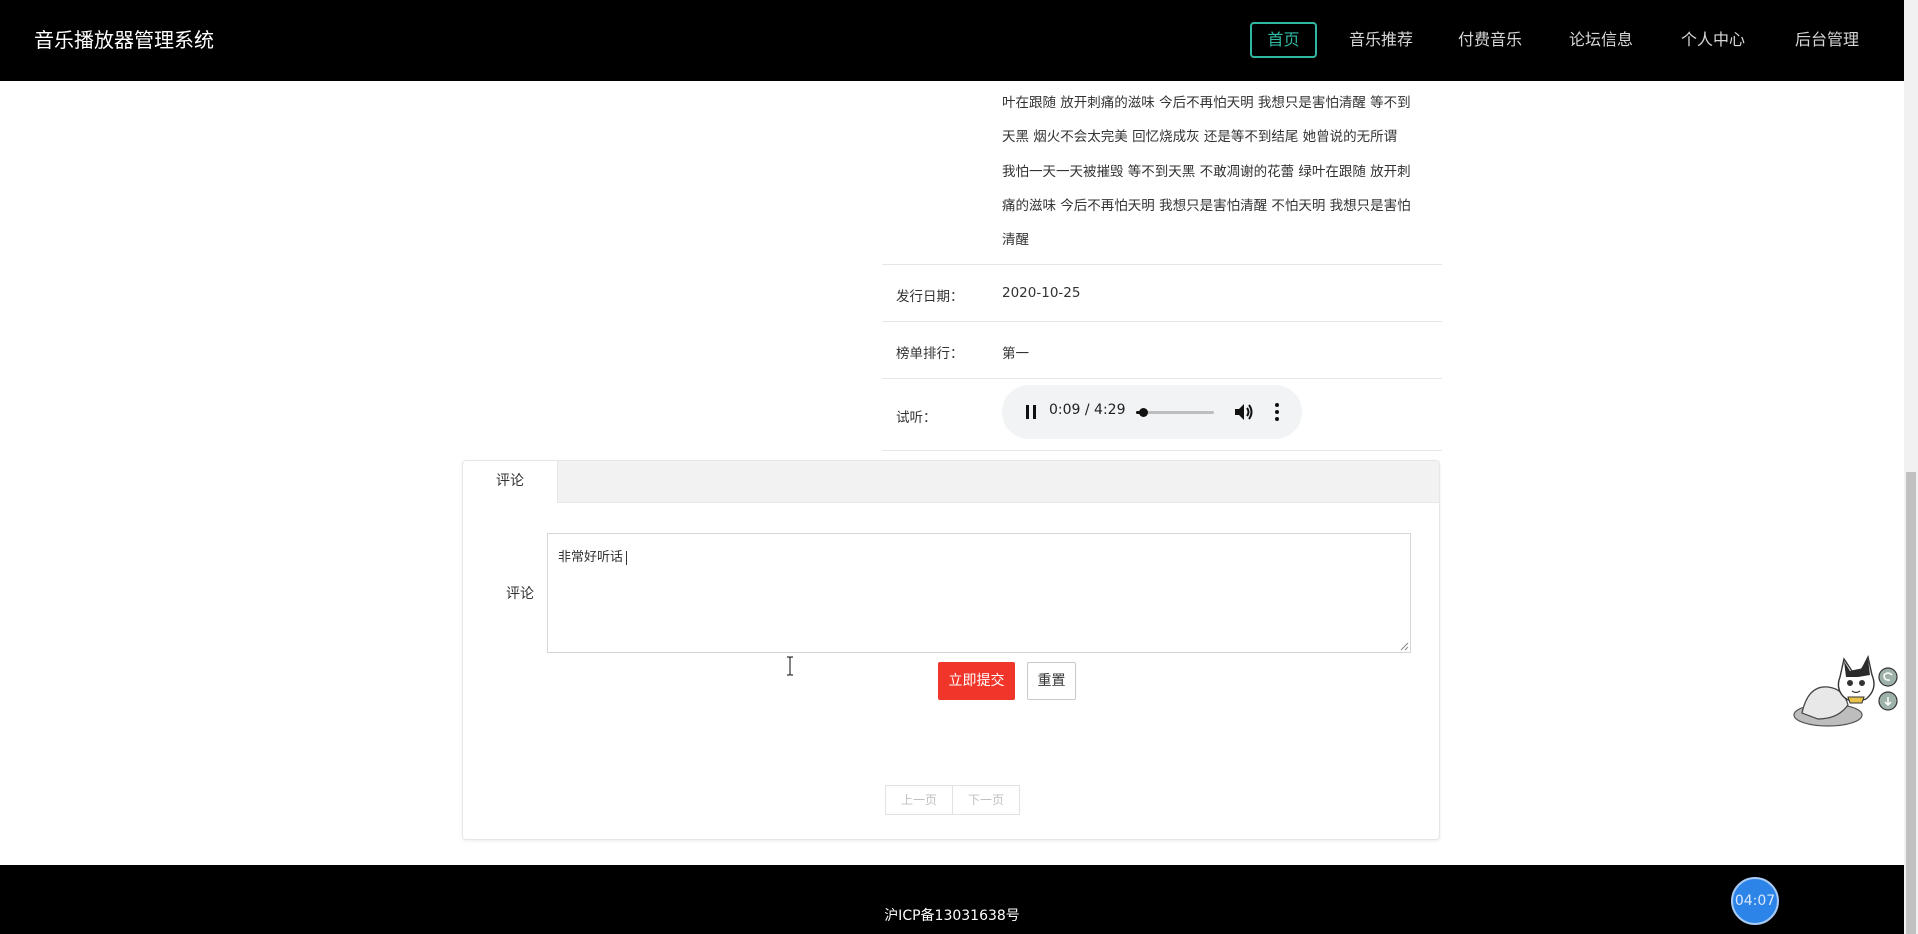 This screenshot has width=1918, height=934. Describe the element at coordinates (1051, 681) in the screenshot. I see `reset-button: 重置` at that location.